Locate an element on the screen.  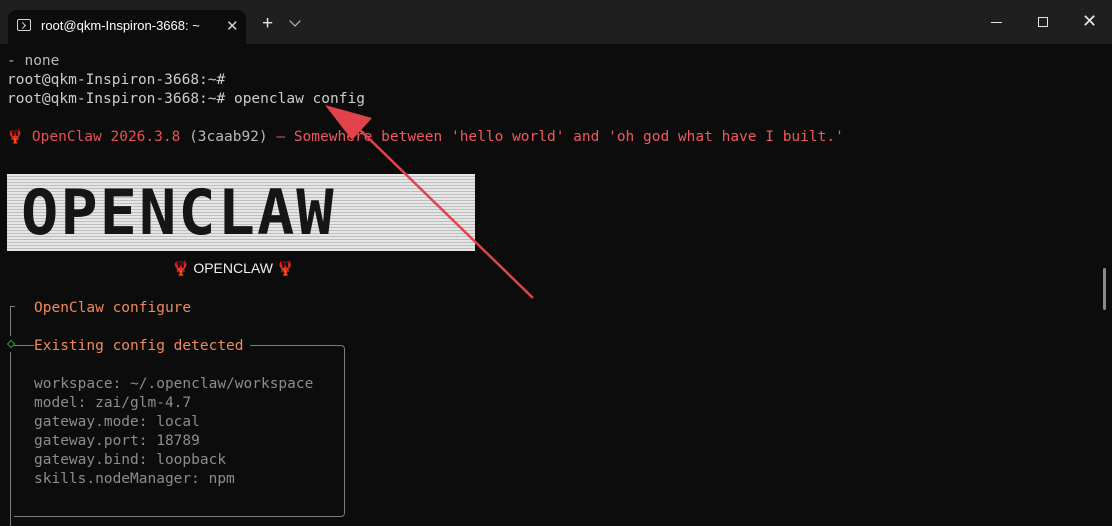
prompt-line: root@qkm-Inspiron-3668:~# is located at coordinates (116, 80).